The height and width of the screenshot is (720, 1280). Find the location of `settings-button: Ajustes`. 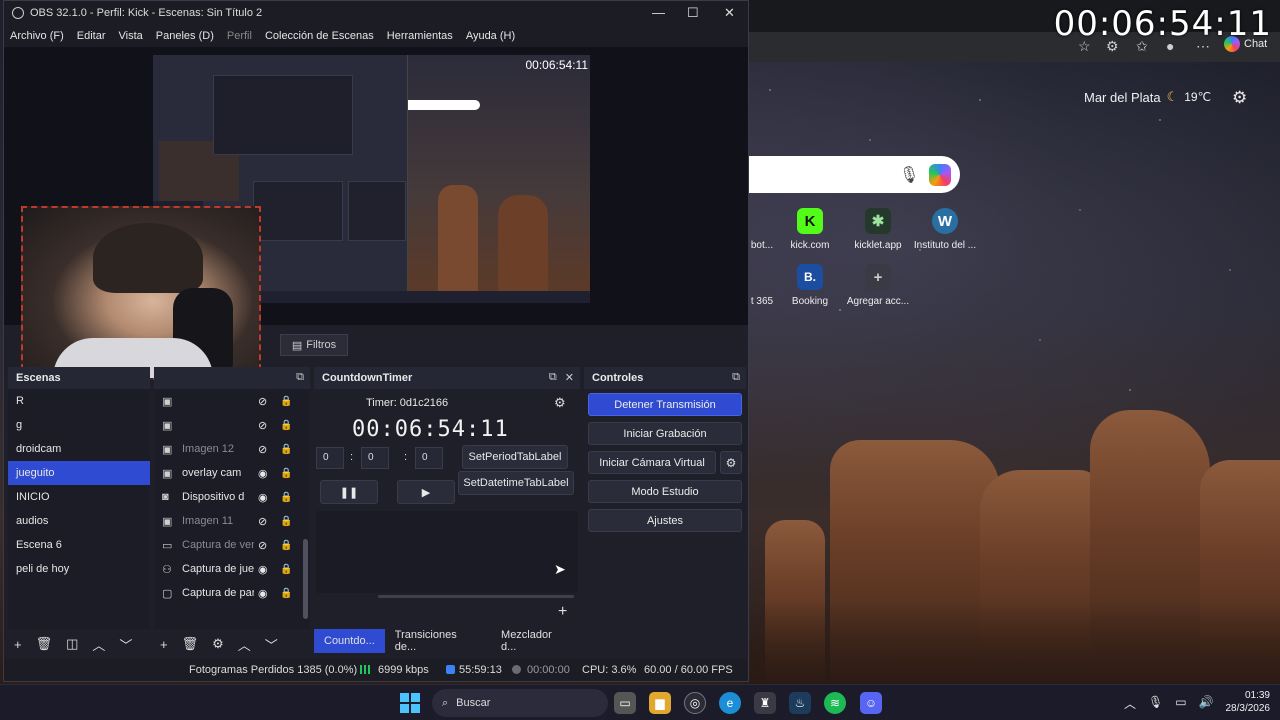

settings-button: Ajustes is located at coordinates (665, 520).